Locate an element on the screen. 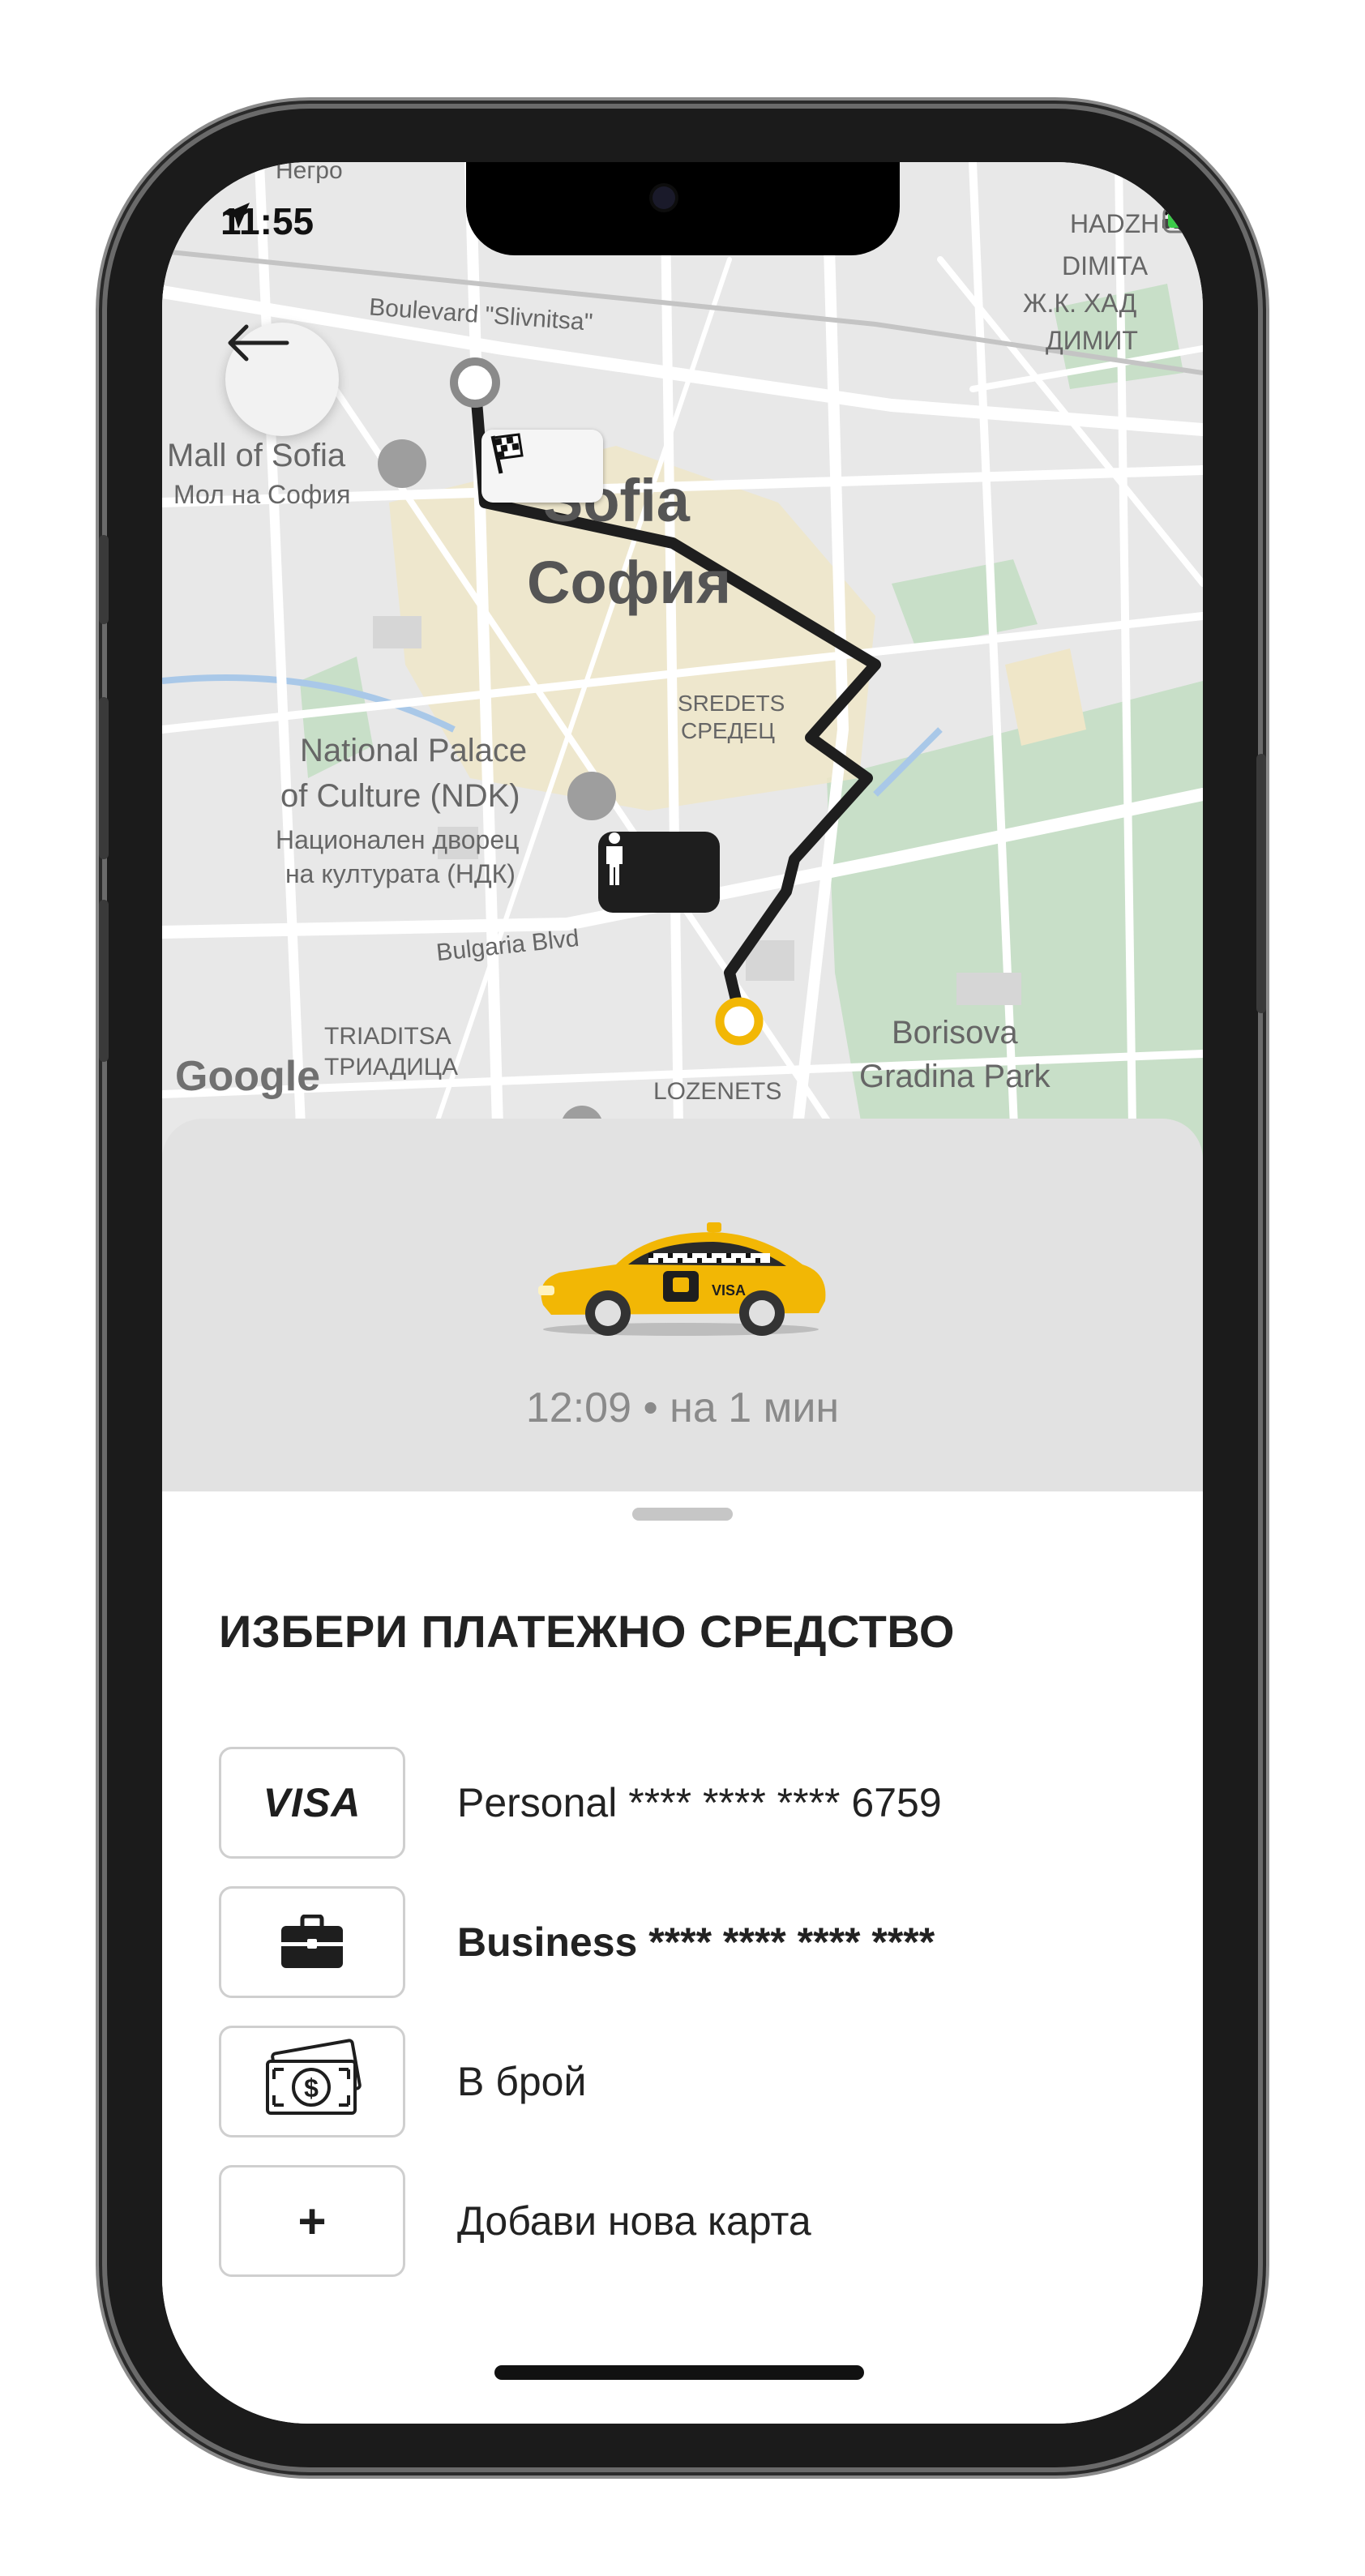  power-button is located at coordinates (1261, 883).